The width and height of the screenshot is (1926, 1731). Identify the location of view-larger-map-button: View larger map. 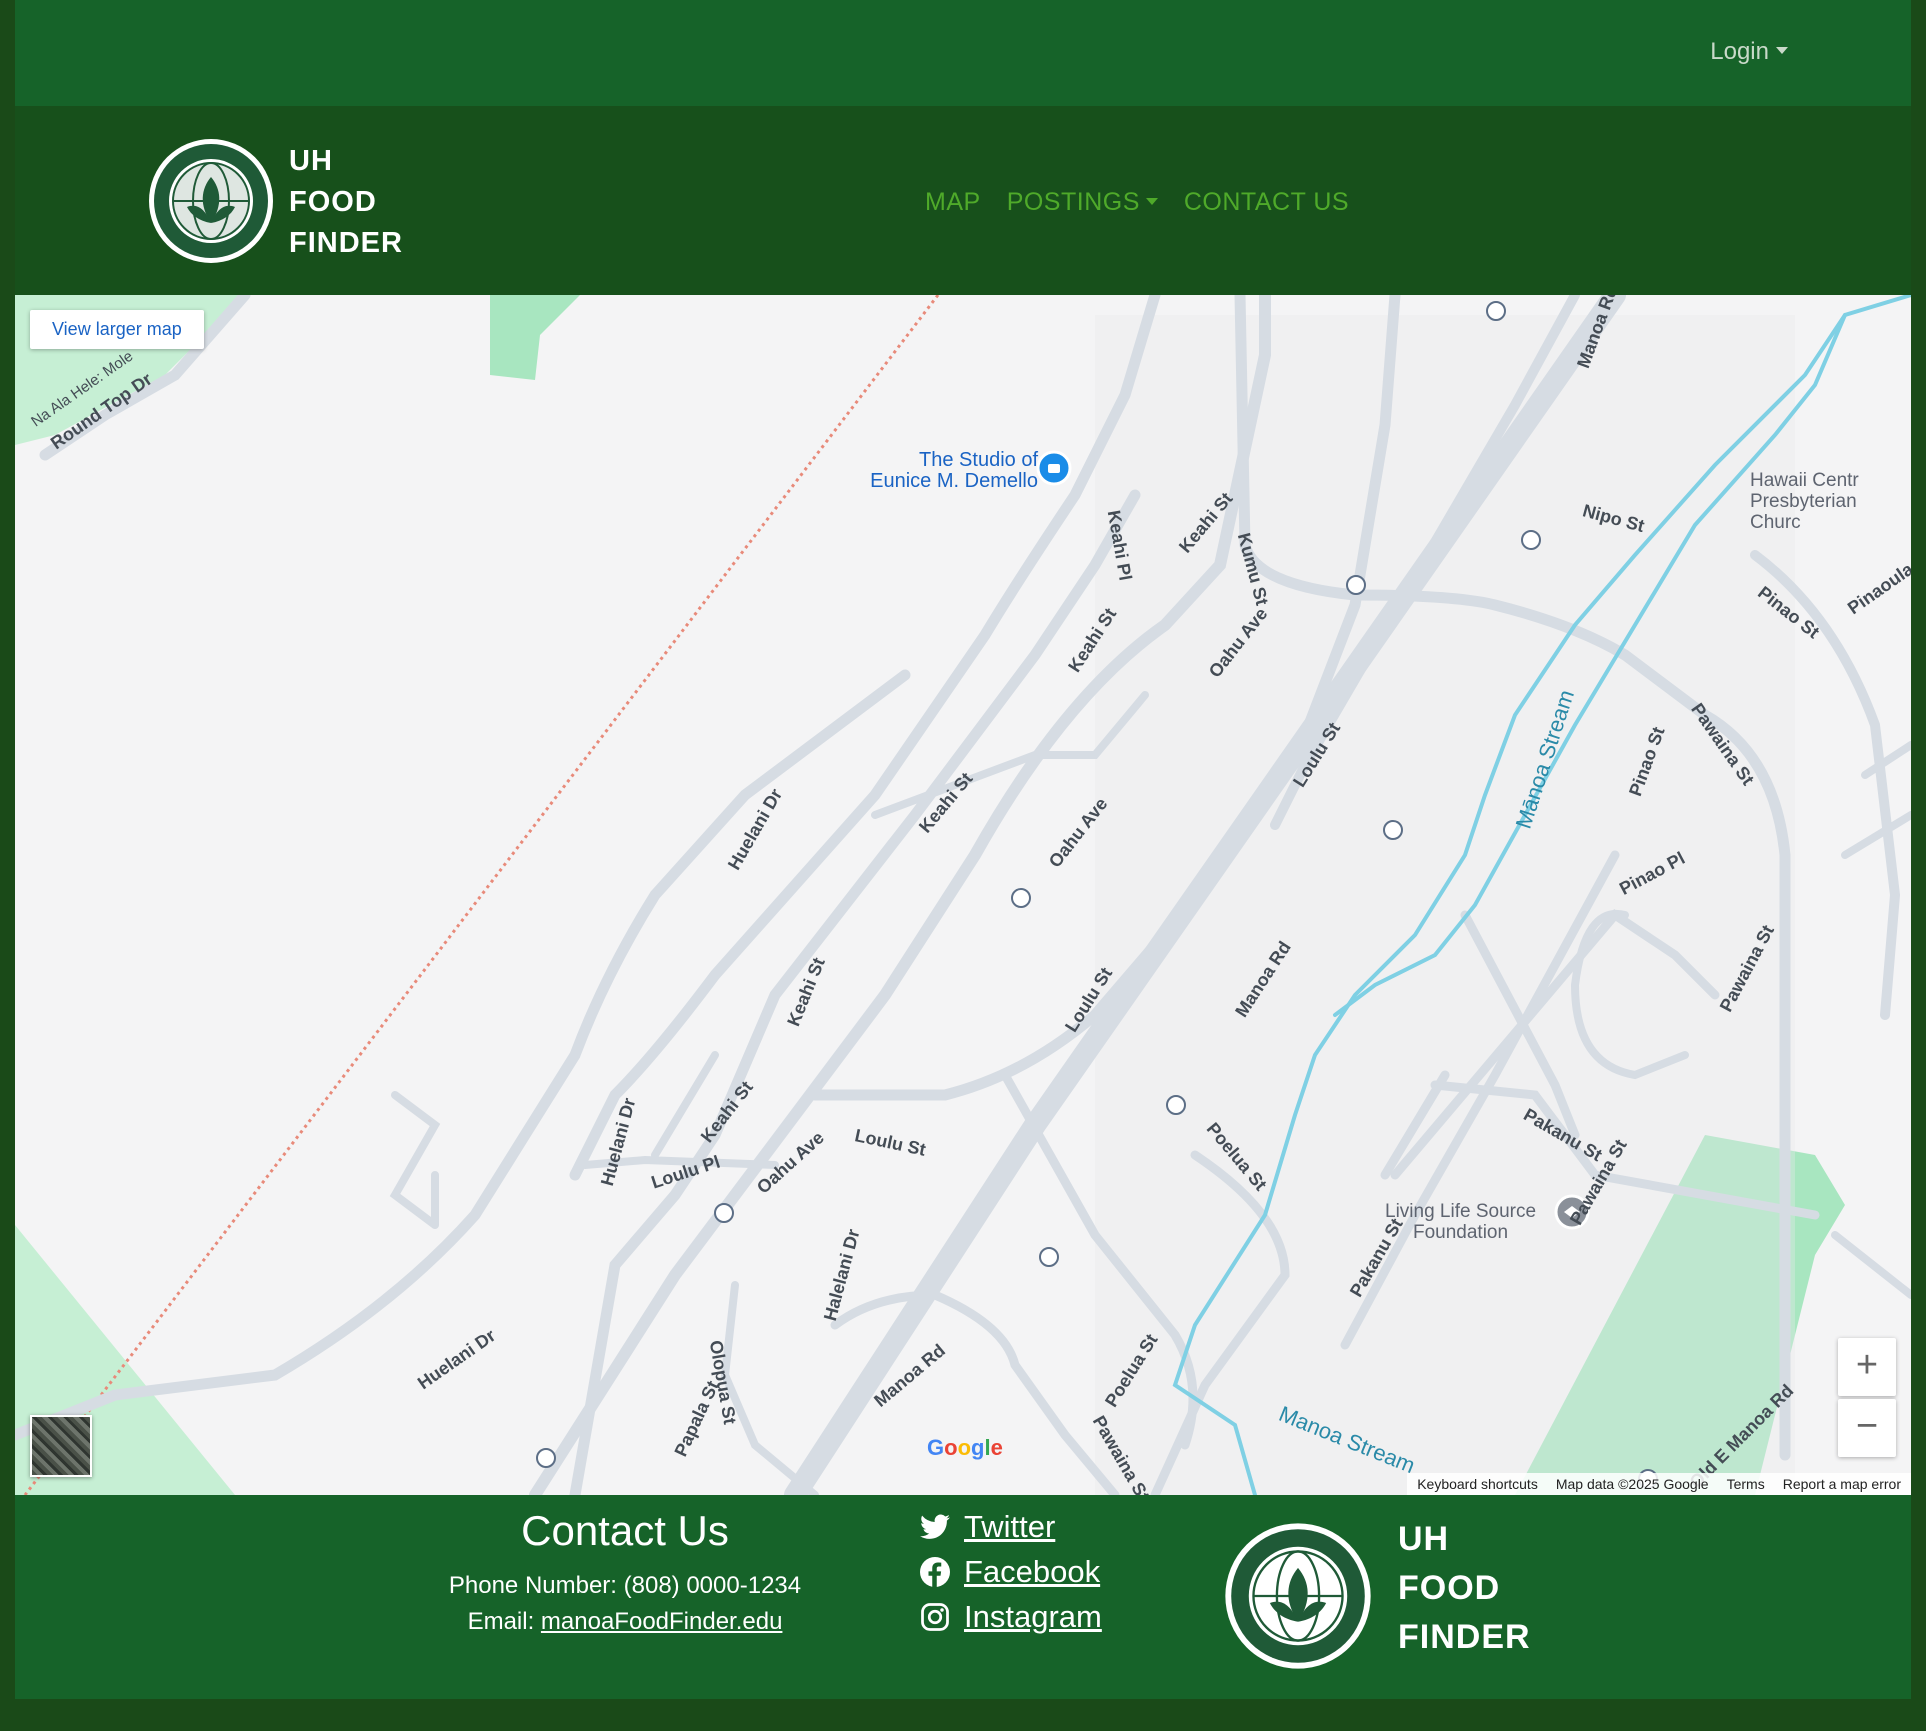
(117, 329).